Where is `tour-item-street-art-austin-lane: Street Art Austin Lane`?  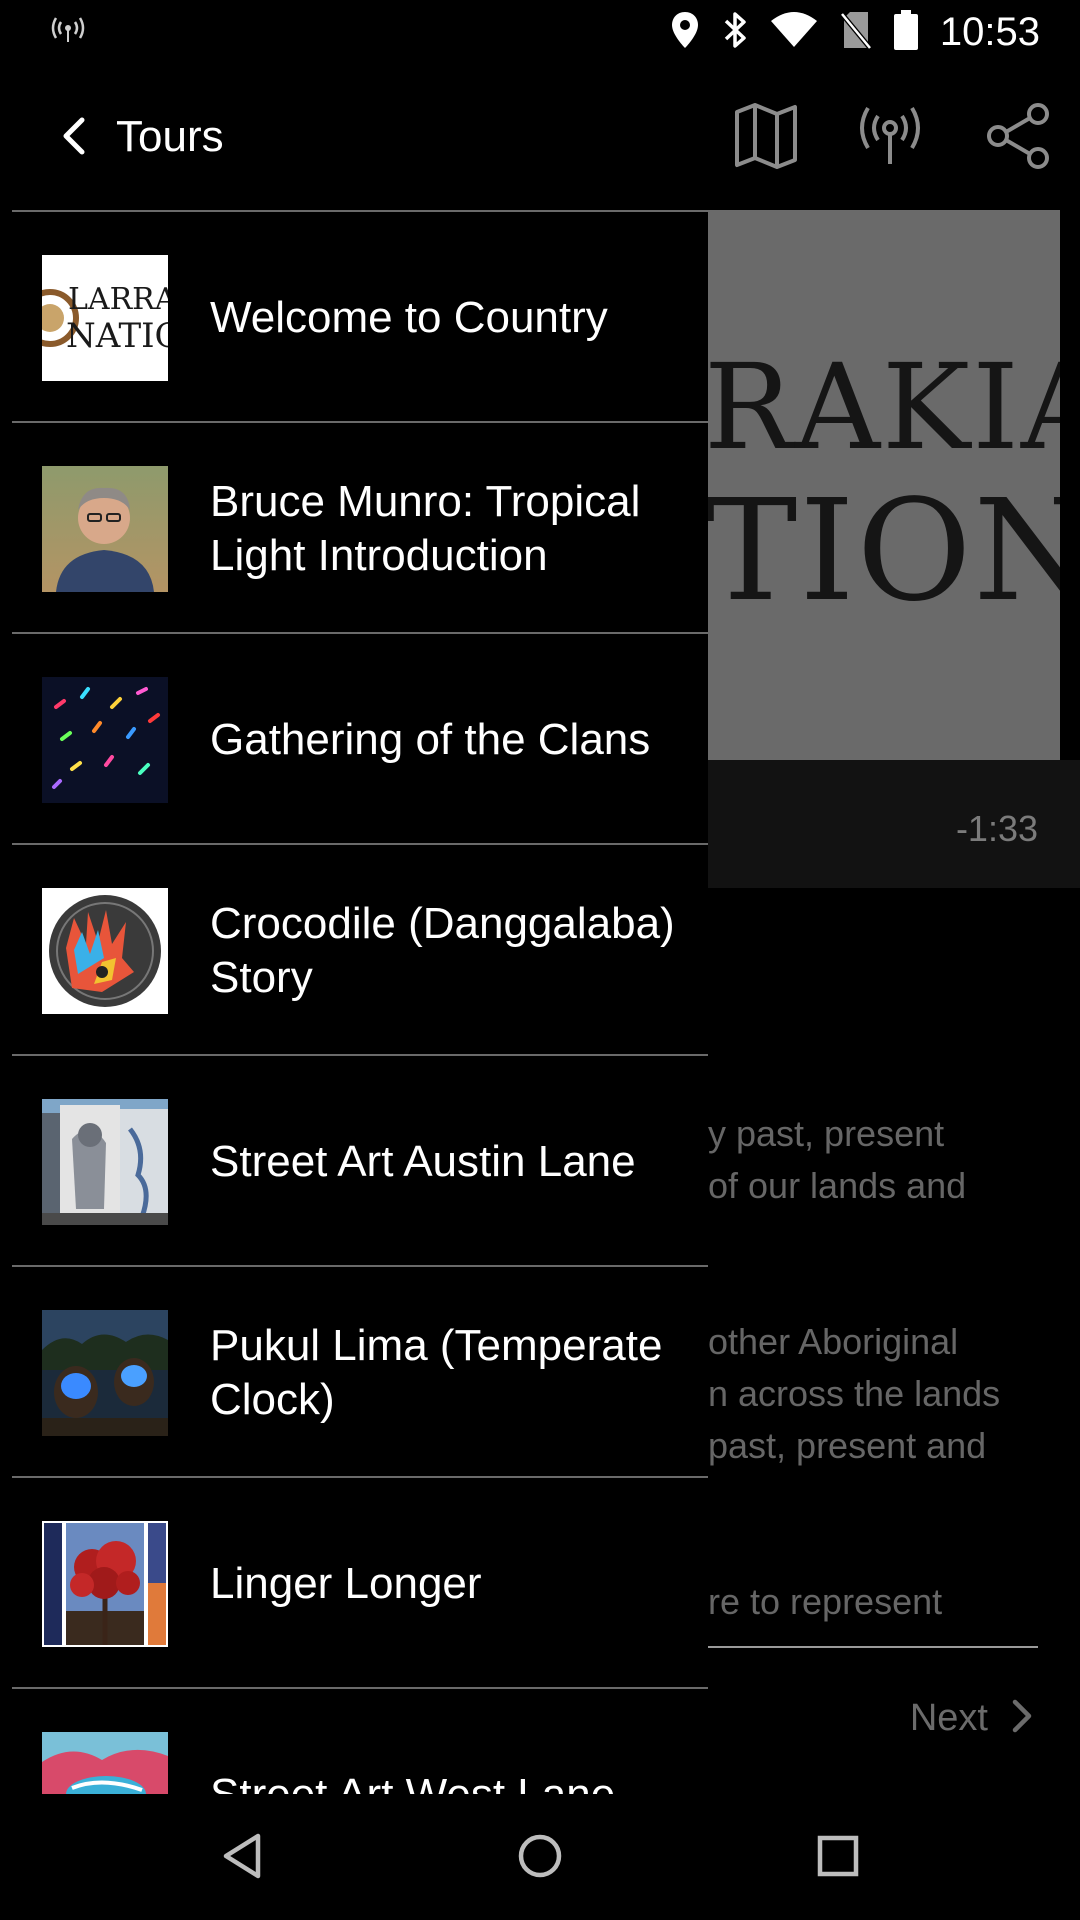
tour-item-street-art-austin-lane: Street Art Austin Lane is located at coordinates (354, 1161).